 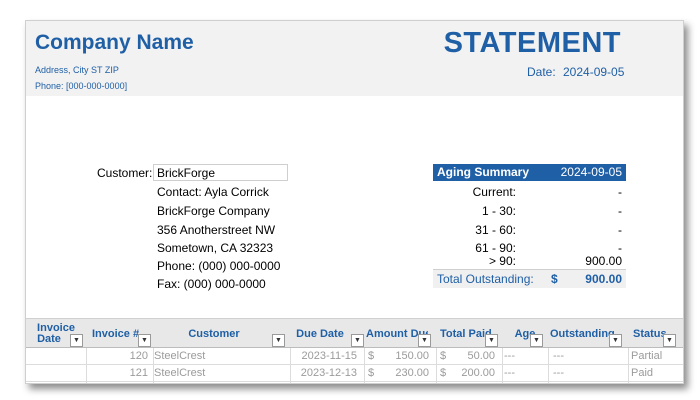 What do you see at coordinates (213, 192) in the screenshot?
I see `customer-contact: Contact: Ayla Corrick` at bounding box center [213, 192].